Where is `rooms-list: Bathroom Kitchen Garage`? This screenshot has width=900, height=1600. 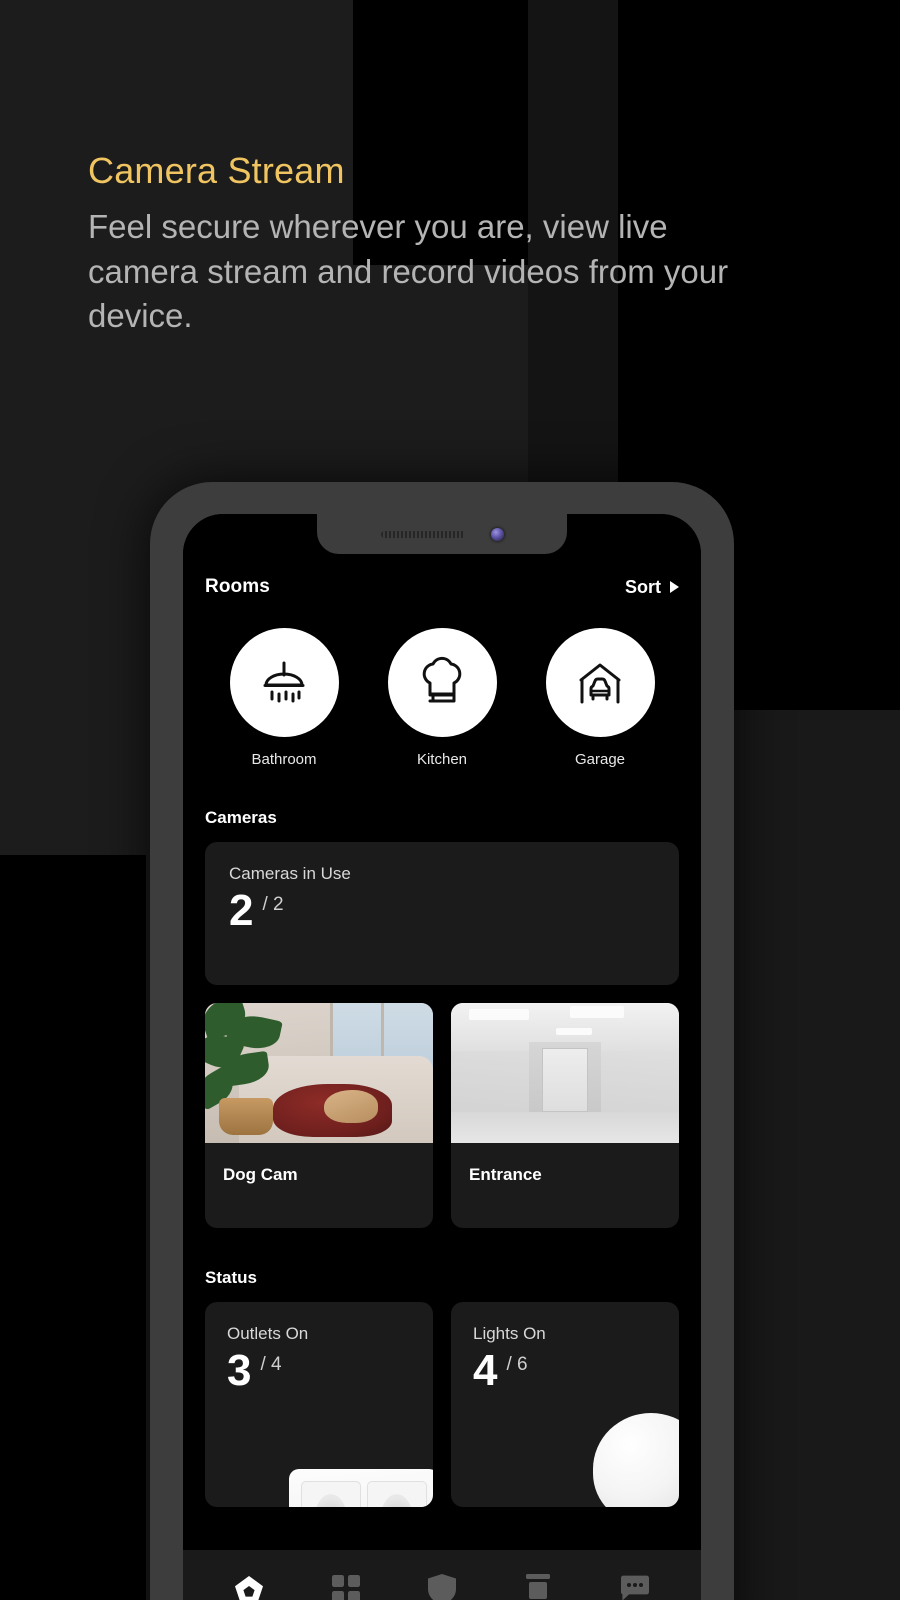
rooms-list: Bathroom Kitchen Garage is located at coordinates (442, 698).